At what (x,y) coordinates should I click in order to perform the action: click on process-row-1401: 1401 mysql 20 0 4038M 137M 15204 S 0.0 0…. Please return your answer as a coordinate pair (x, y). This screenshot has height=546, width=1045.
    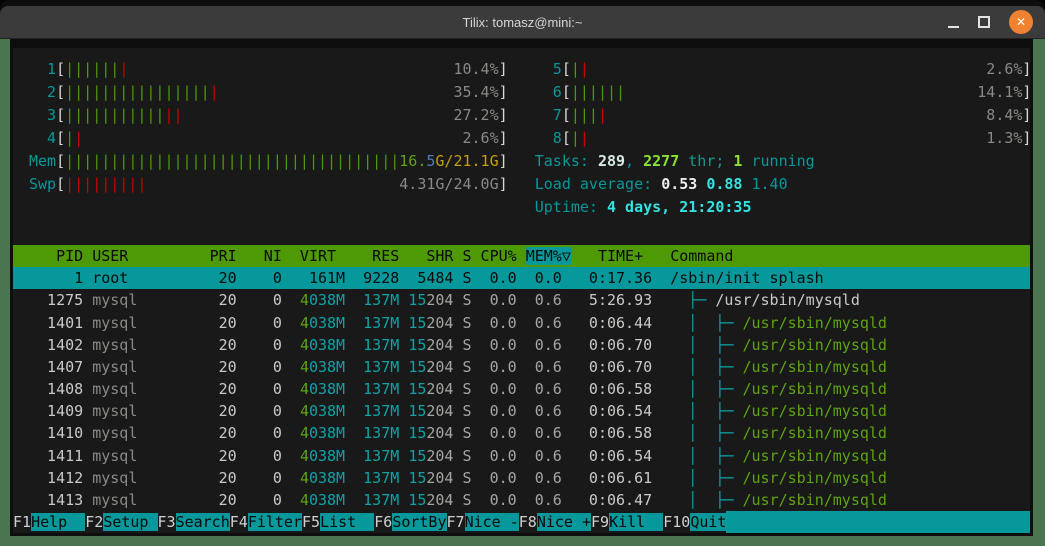
    Looking at the image, I should click on (521, 323).